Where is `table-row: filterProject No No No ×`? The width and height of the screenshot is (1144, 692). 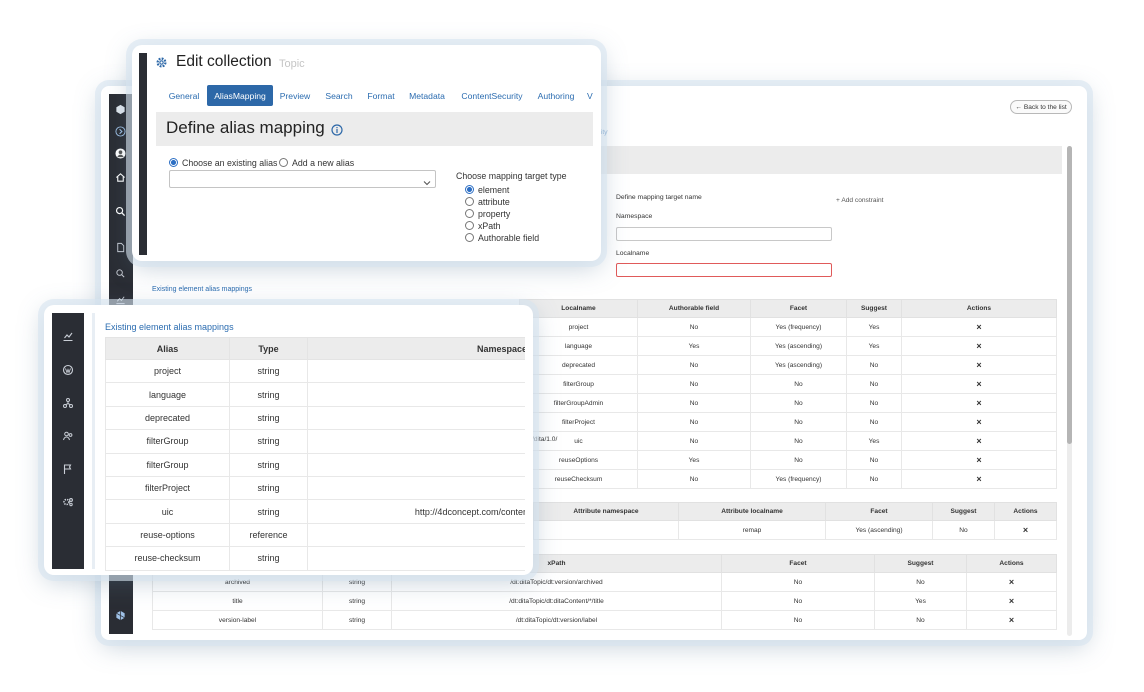 table-row: filterProject No No No × is located at coordinates (788, 422).